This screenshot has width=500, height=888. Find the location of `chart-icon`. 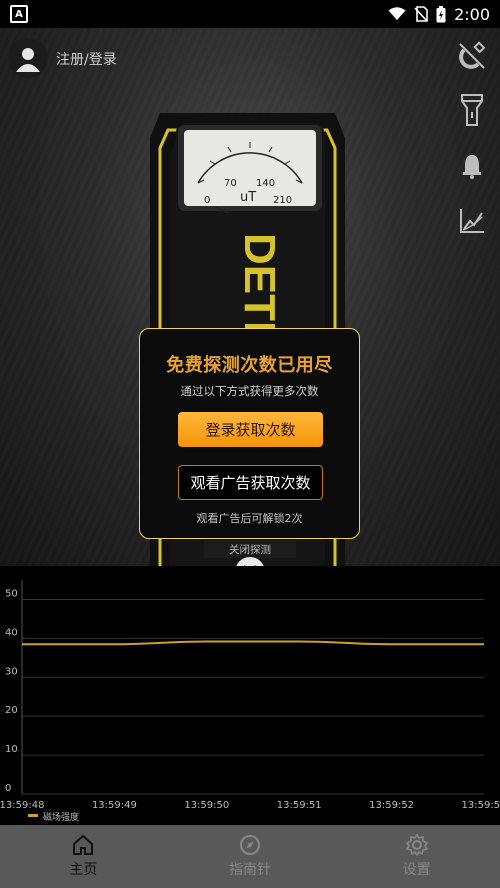

chart-icon is located at coordinates (472, 221).